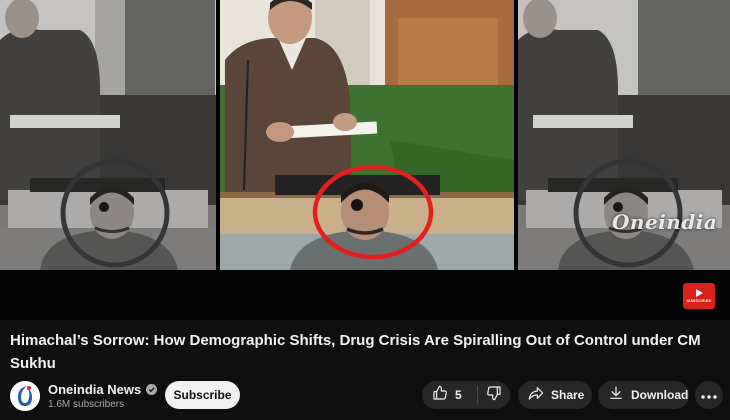 This screenshot has height=420, width=730. I want to click on share-label: Share, so click(568, 395).